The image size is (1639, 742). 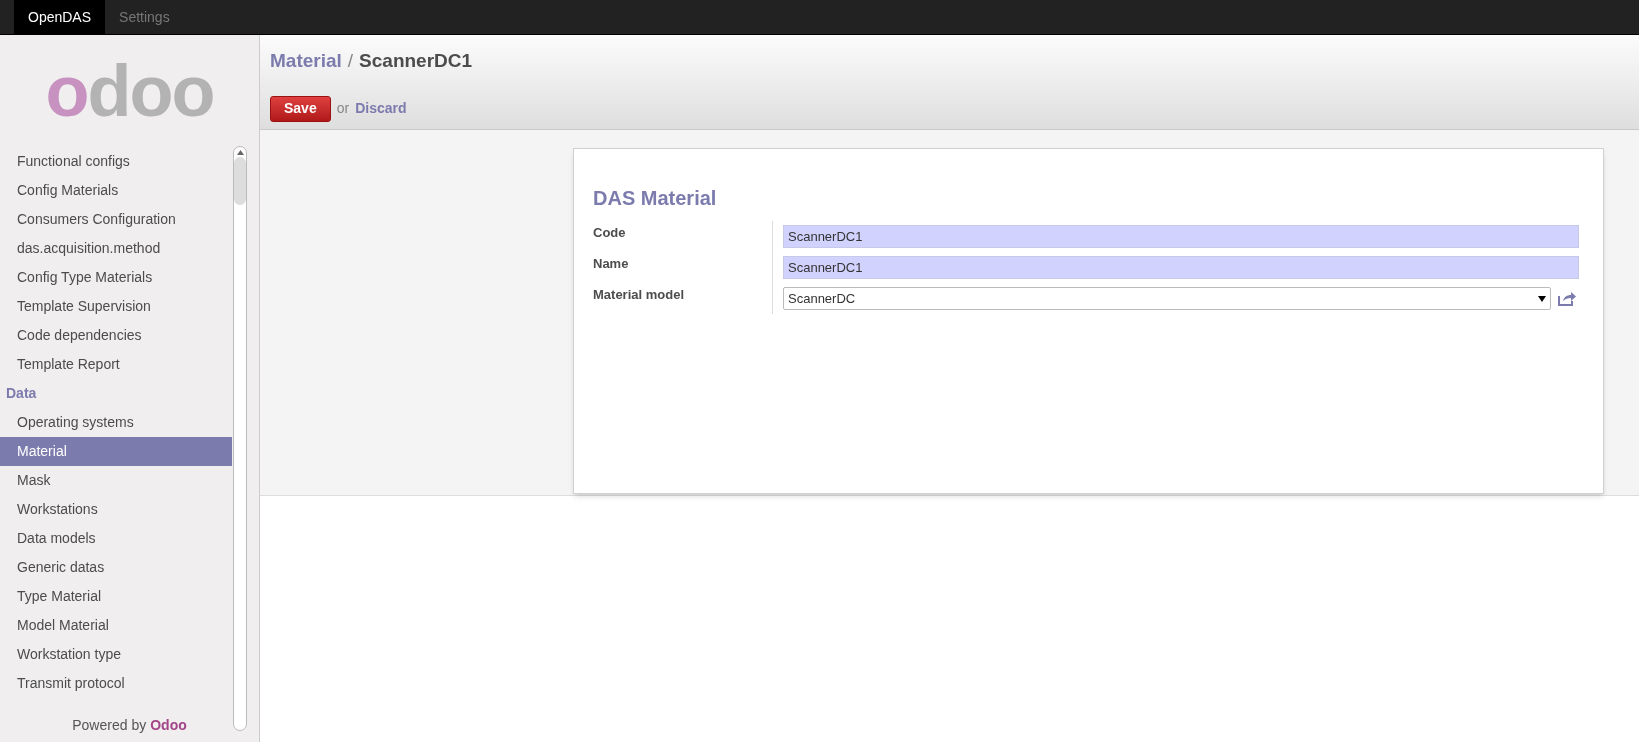 What do you see at coordinates (116, 277) in the screenshot?
I see `sidebar-item: Config Type Materials` at bounding box center [116, 277].